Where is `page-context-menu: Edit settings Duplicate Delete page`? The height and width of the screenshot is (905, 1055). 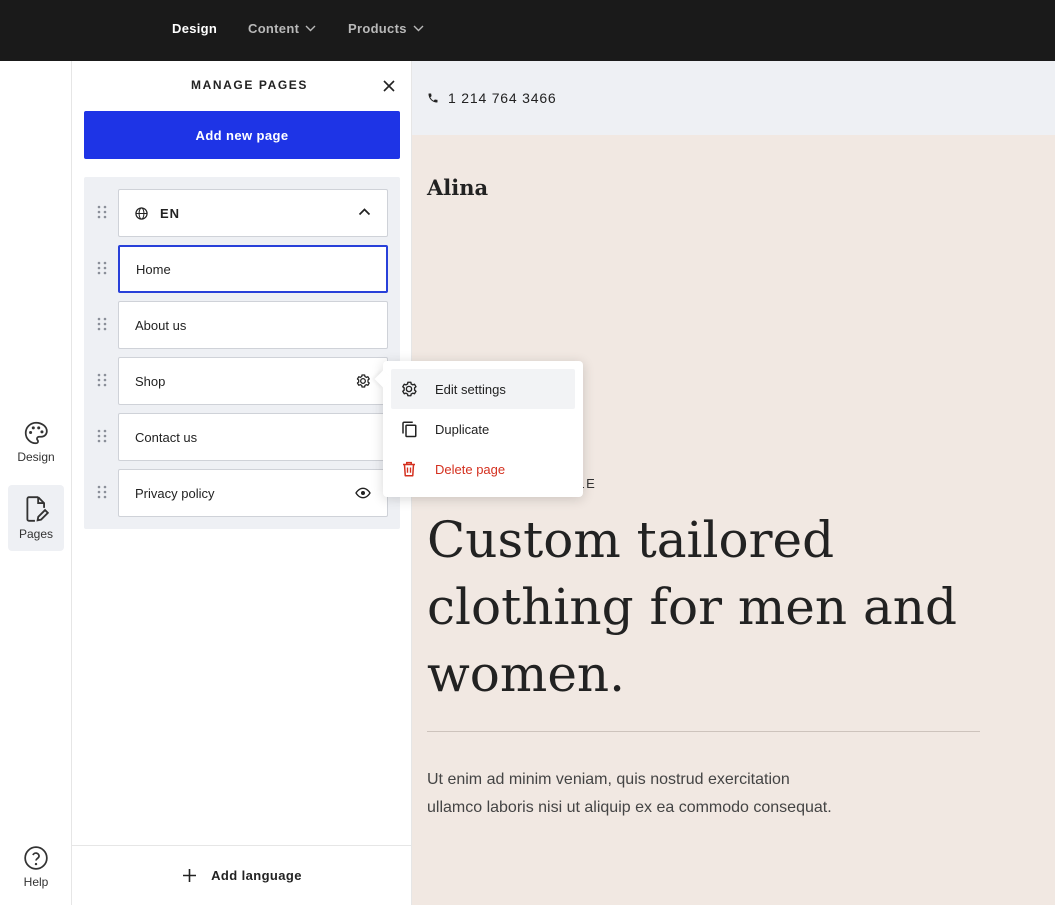
page-context-menu: Edit settings Duplicate Delete page is located at coordinates (478, 429).